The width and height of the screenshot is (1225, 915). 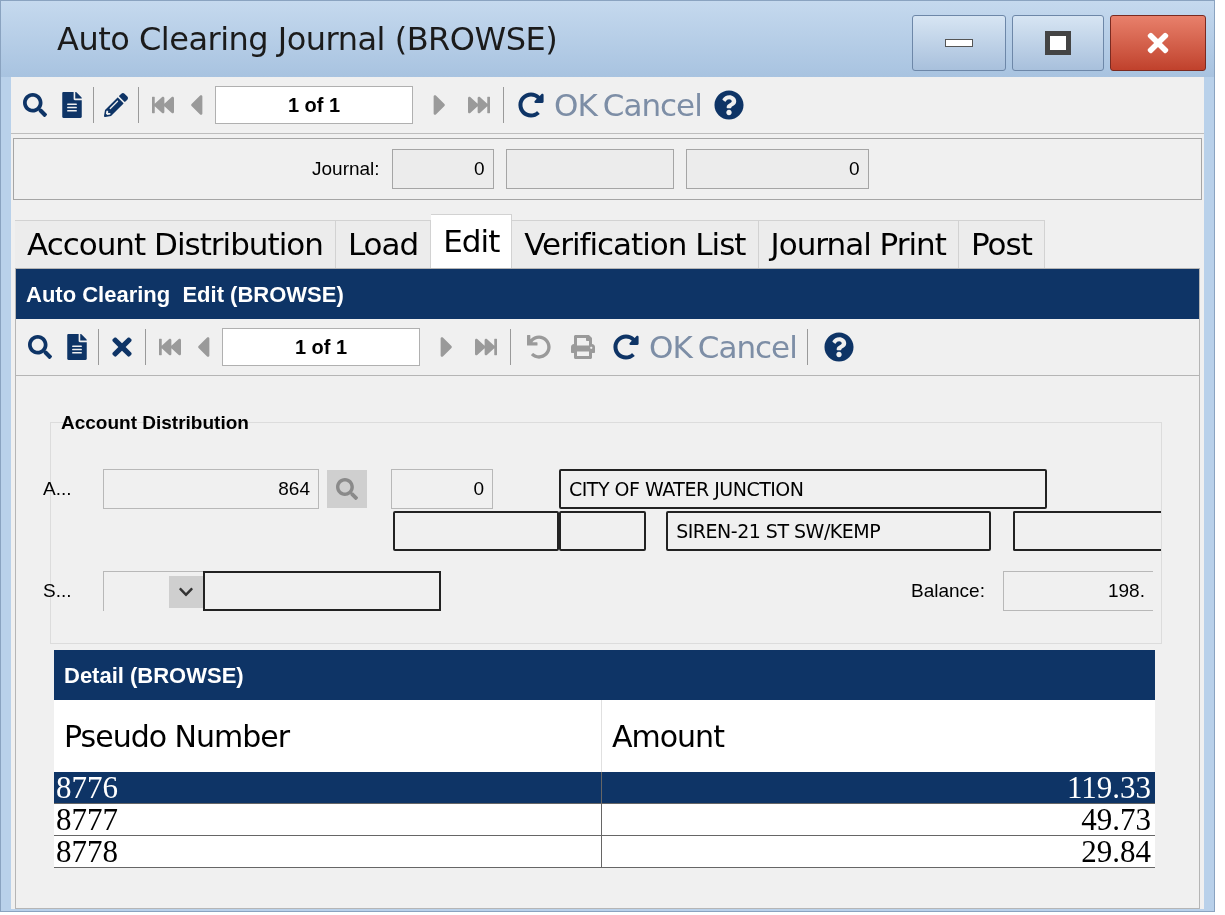 What do you see at coordinates (828, 531) in the screenshot?
I see `address-field: SIREN-21 ST SW/KEMP` at bounding box center [828, 531].